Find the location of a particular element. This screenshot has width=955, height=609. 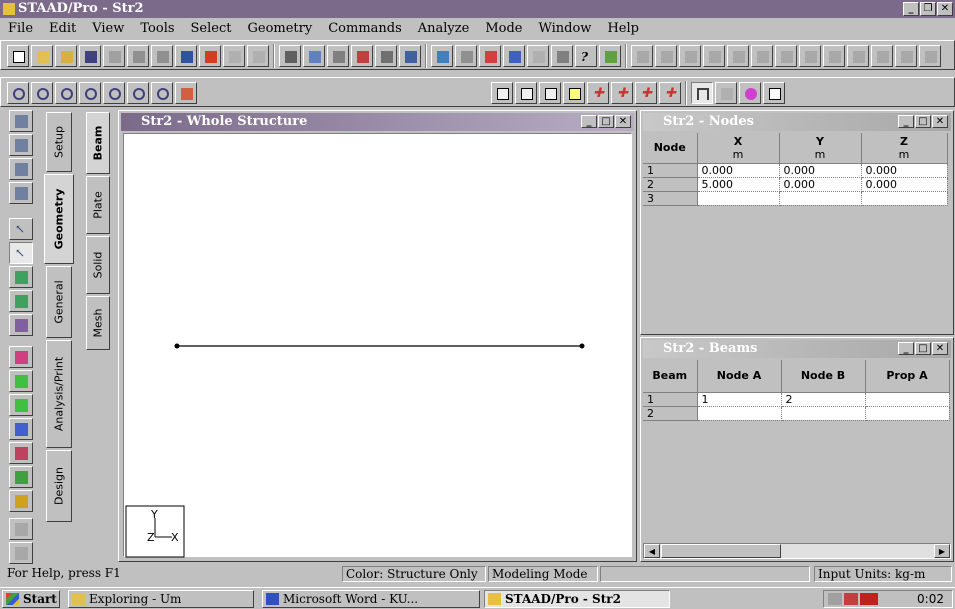

disabled-tool-b is located at coordinates (21, 553).